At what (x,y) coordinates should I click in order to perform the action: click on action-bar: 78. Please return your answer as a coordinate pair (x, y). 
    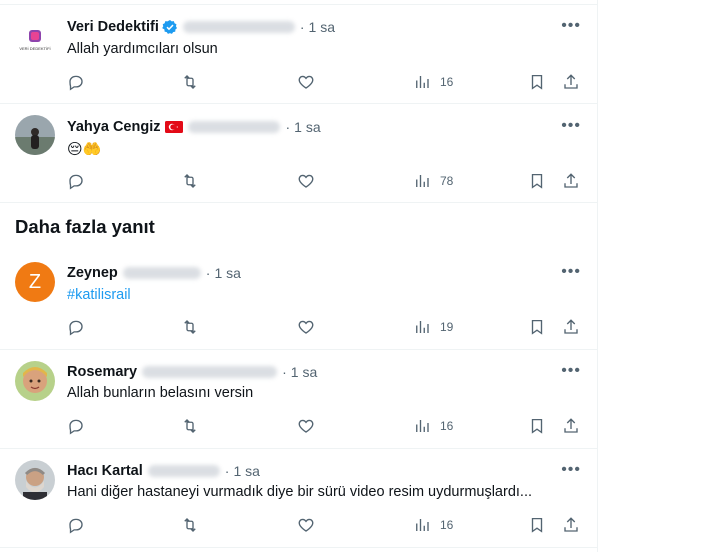
    Looking at the image, I should click on (325, 181).